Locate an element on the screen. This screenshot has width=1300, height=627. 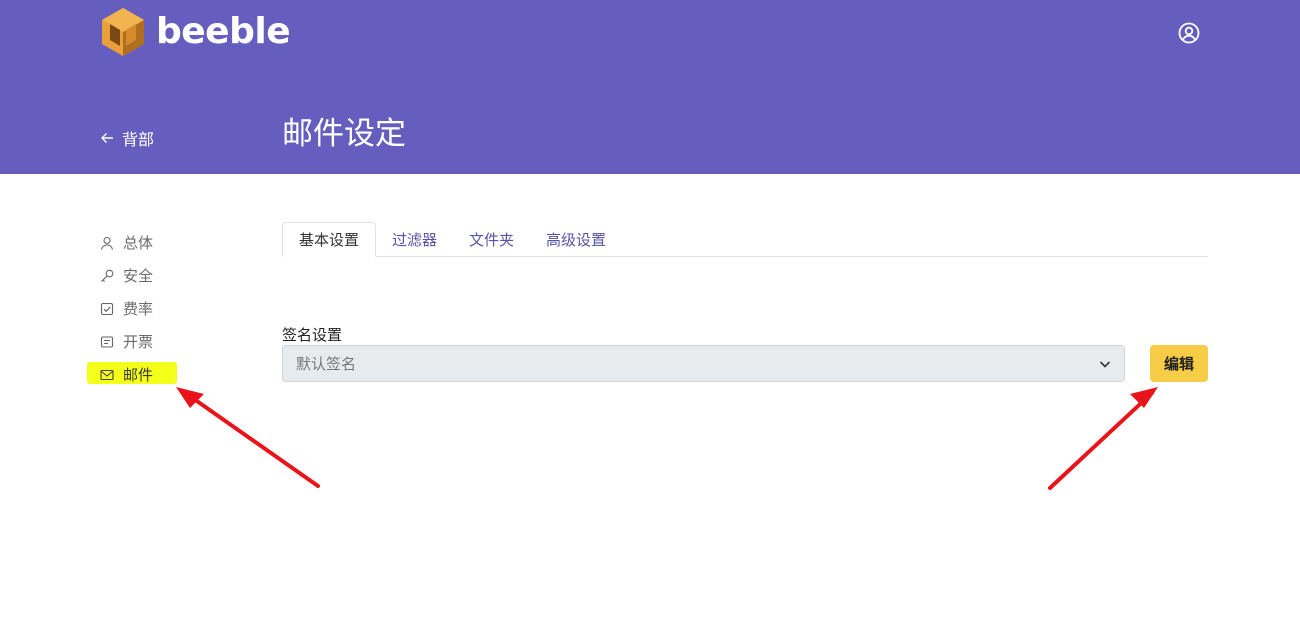
tab-advanced-settings: 高级设置 is located at coordinates (576, 239).